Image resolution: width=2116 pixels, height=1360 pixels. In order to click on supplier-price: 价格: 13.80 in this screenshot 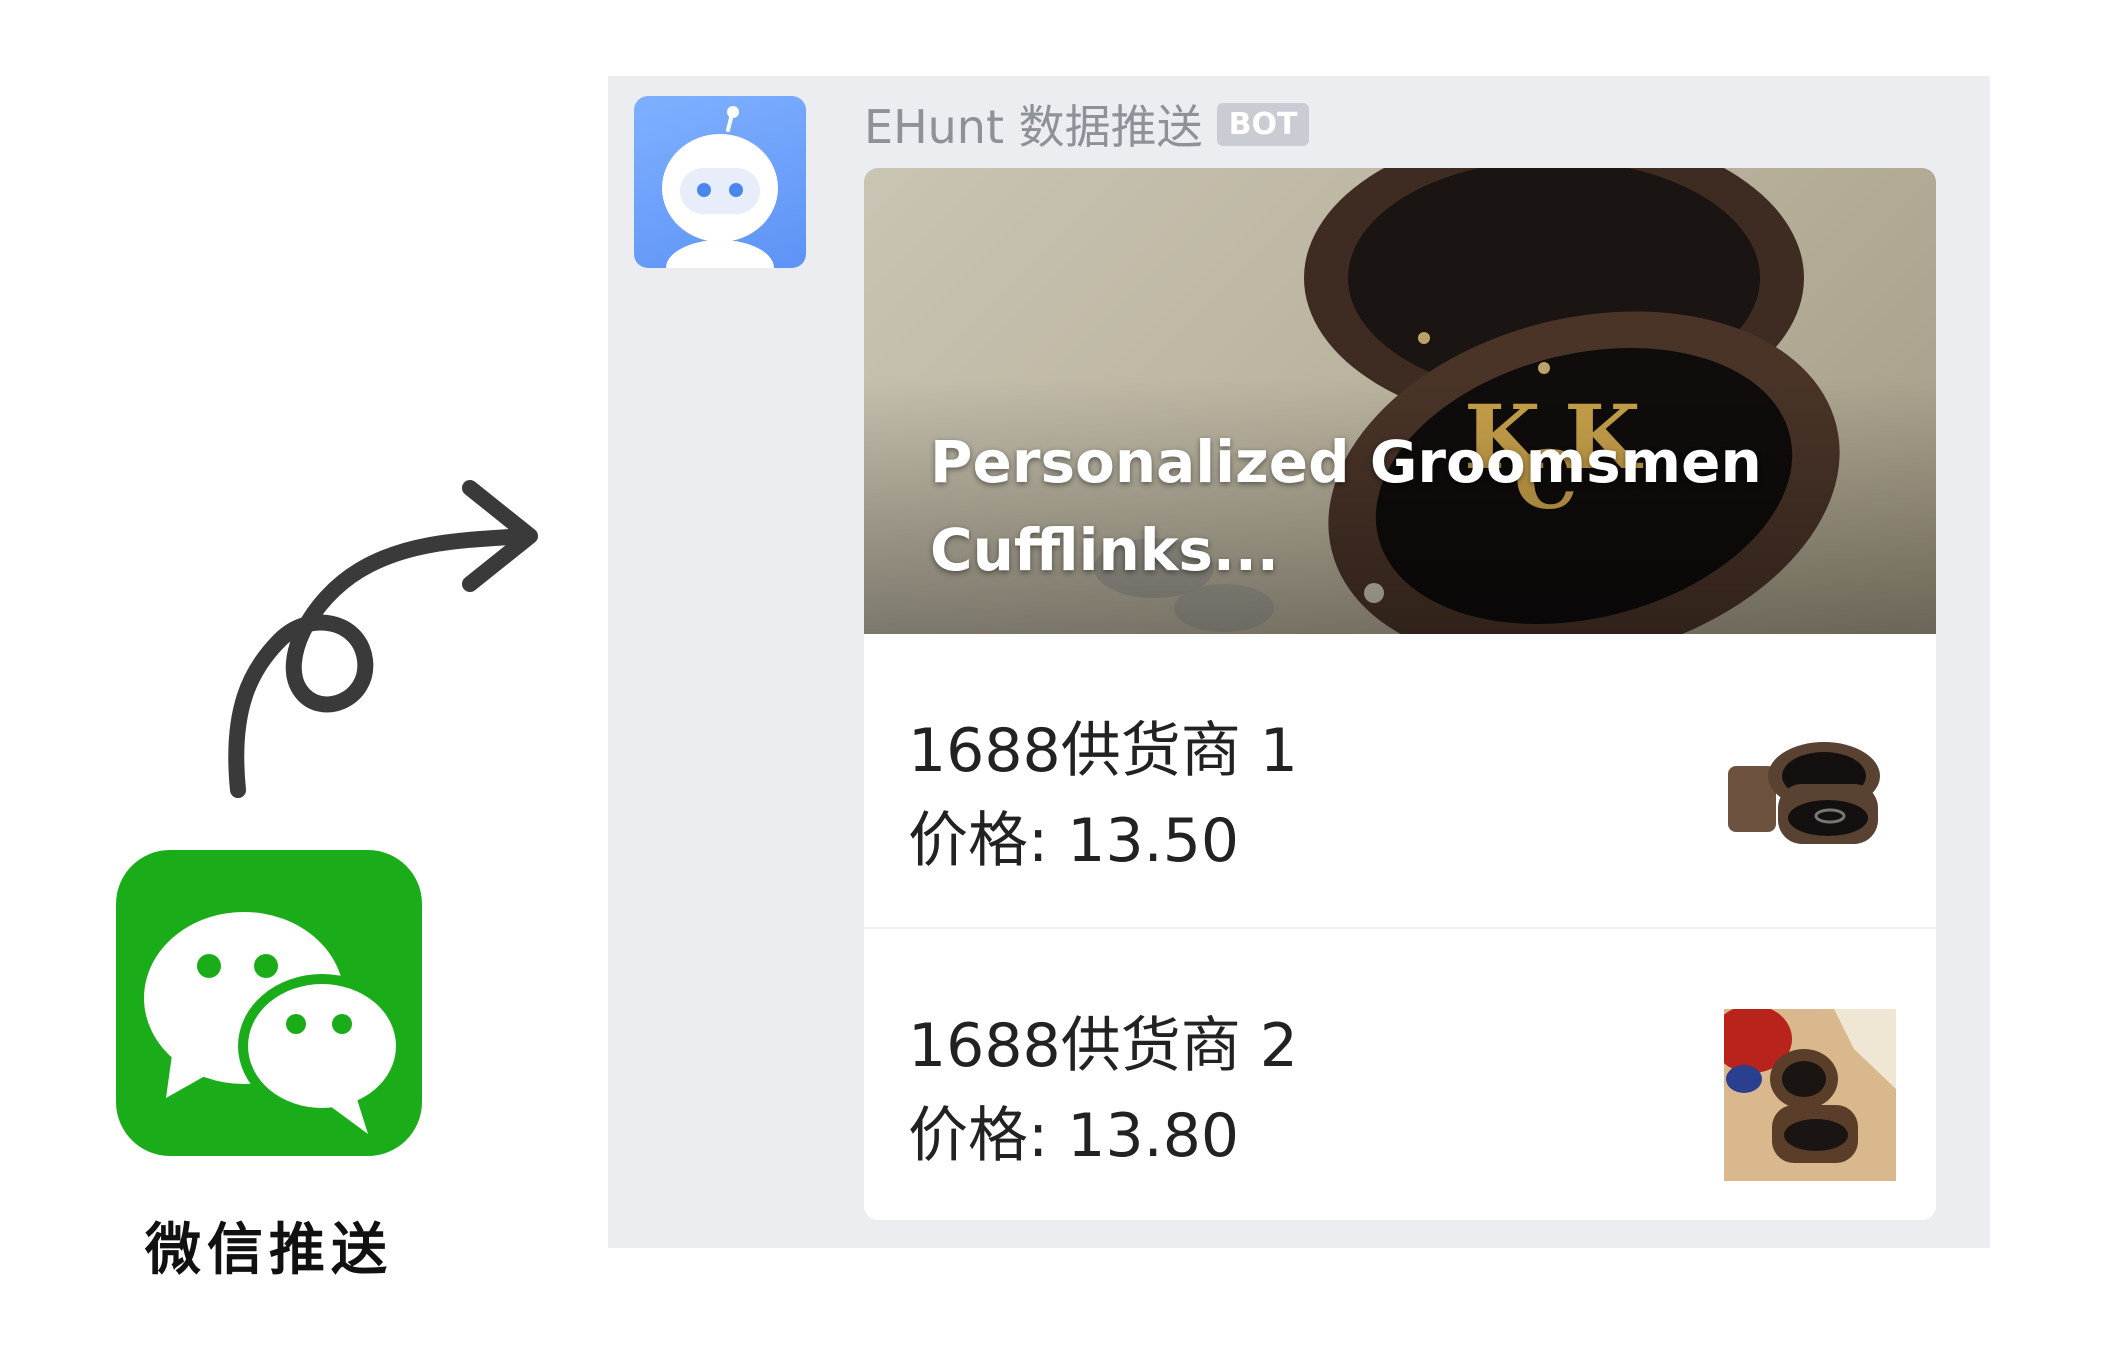, I will do `click(1074, 1136)`.